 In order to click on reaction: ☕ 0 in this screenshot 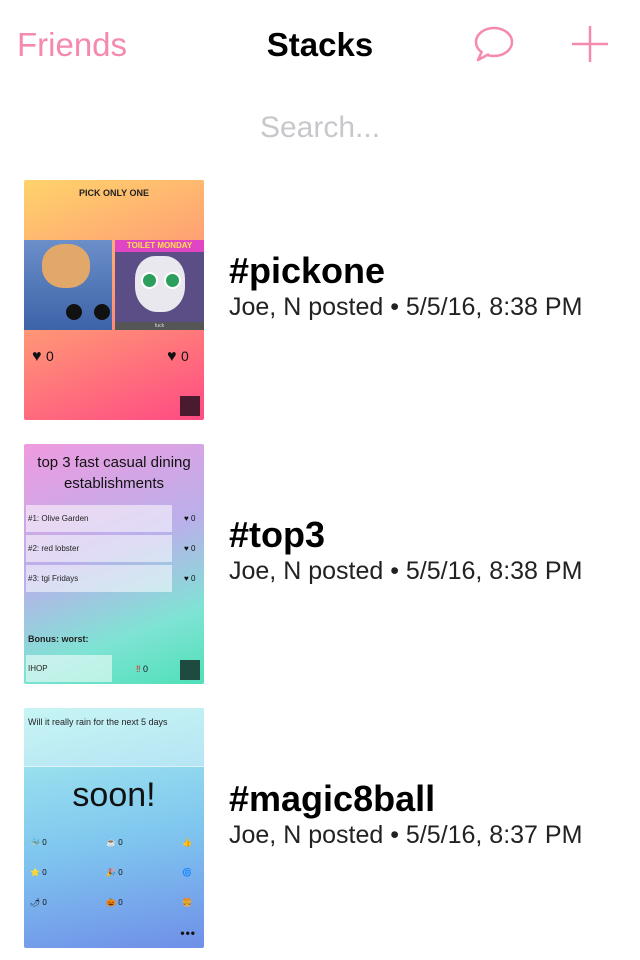, I will do `click(114, 842)`.